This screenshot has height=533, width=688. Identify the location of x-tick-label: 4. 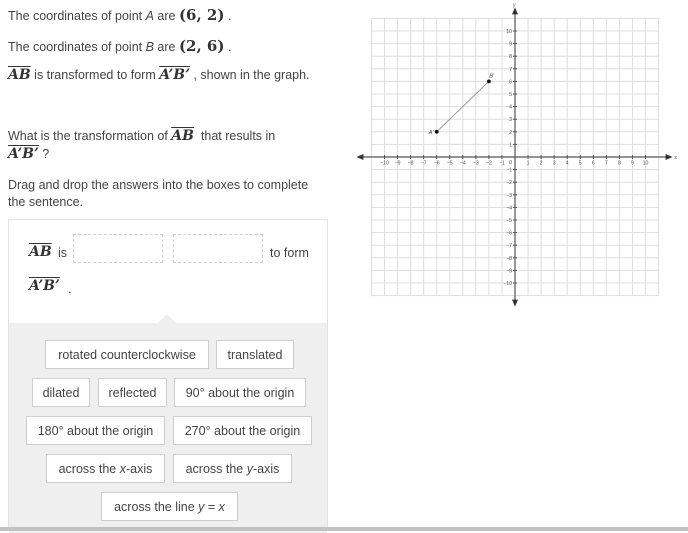
(567, 164).